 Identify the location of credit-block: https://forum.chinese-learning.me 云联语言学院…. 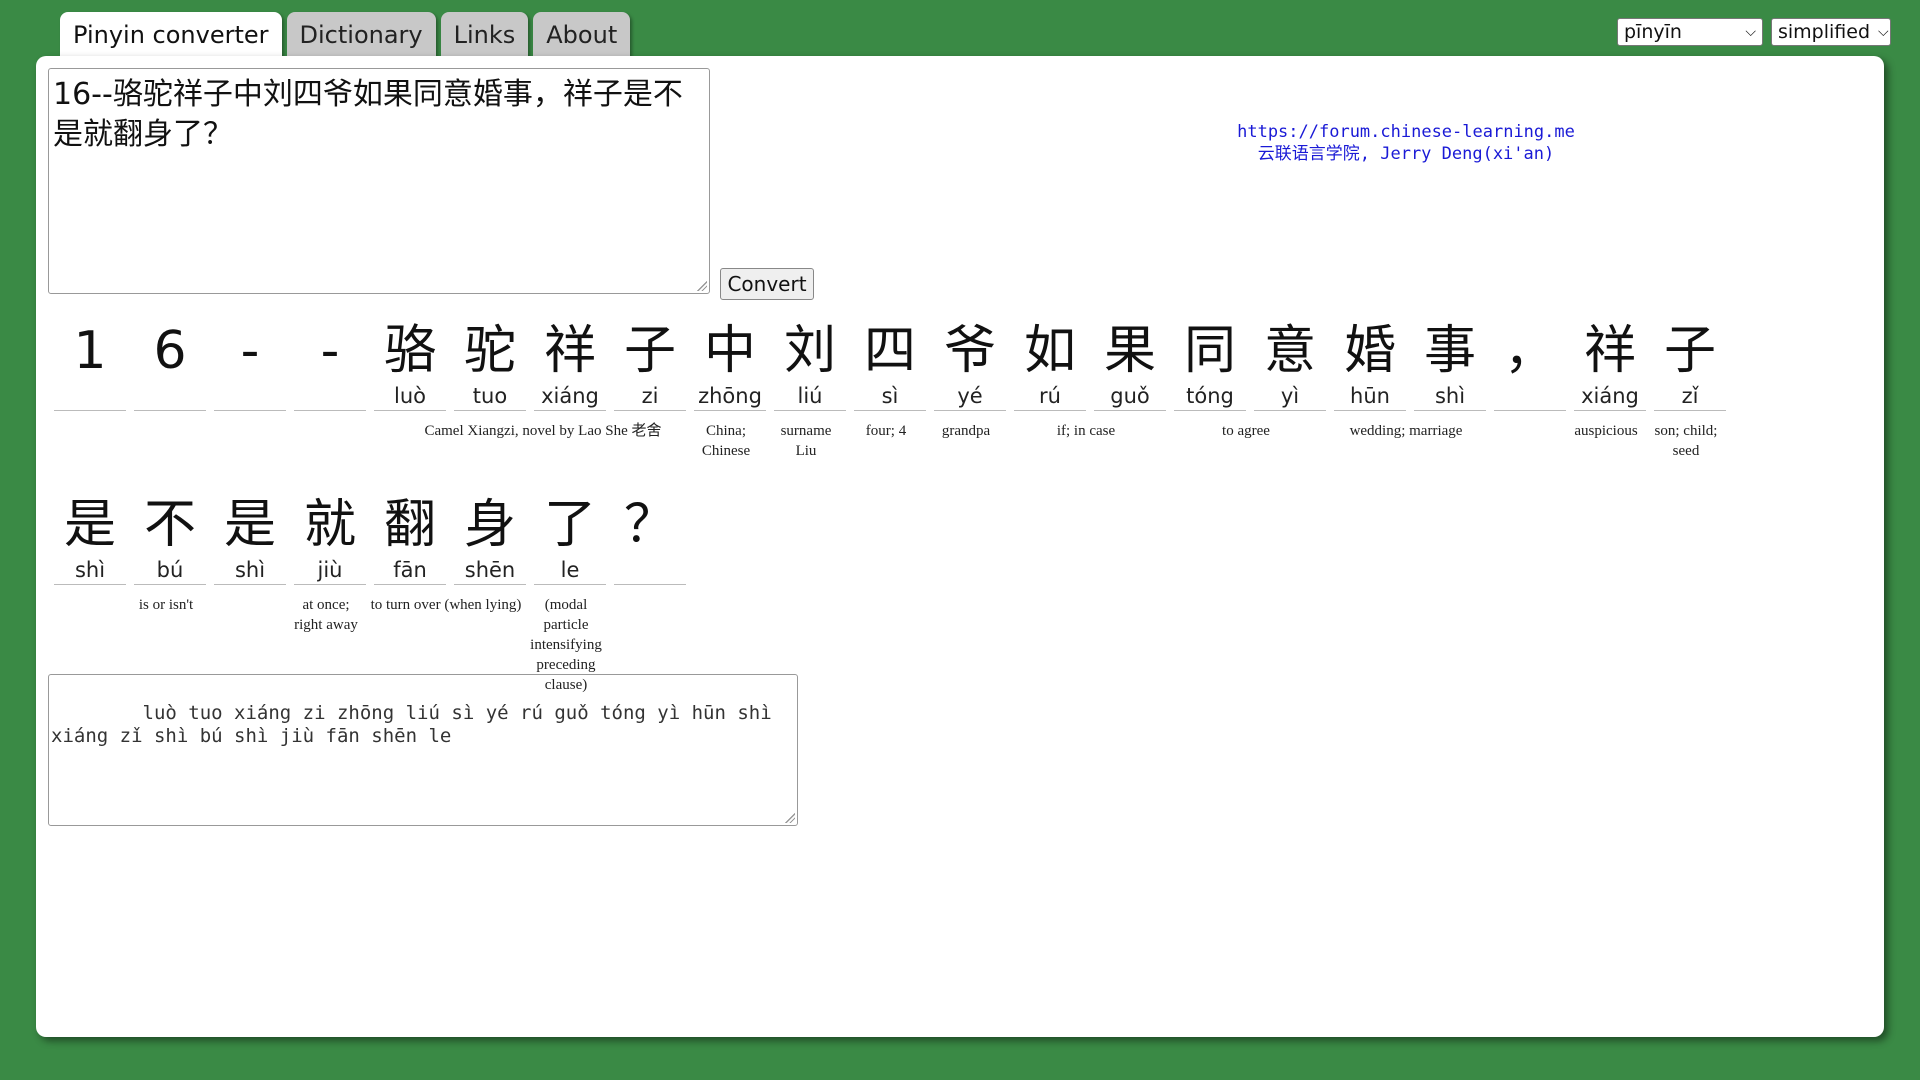
(1406, 143).